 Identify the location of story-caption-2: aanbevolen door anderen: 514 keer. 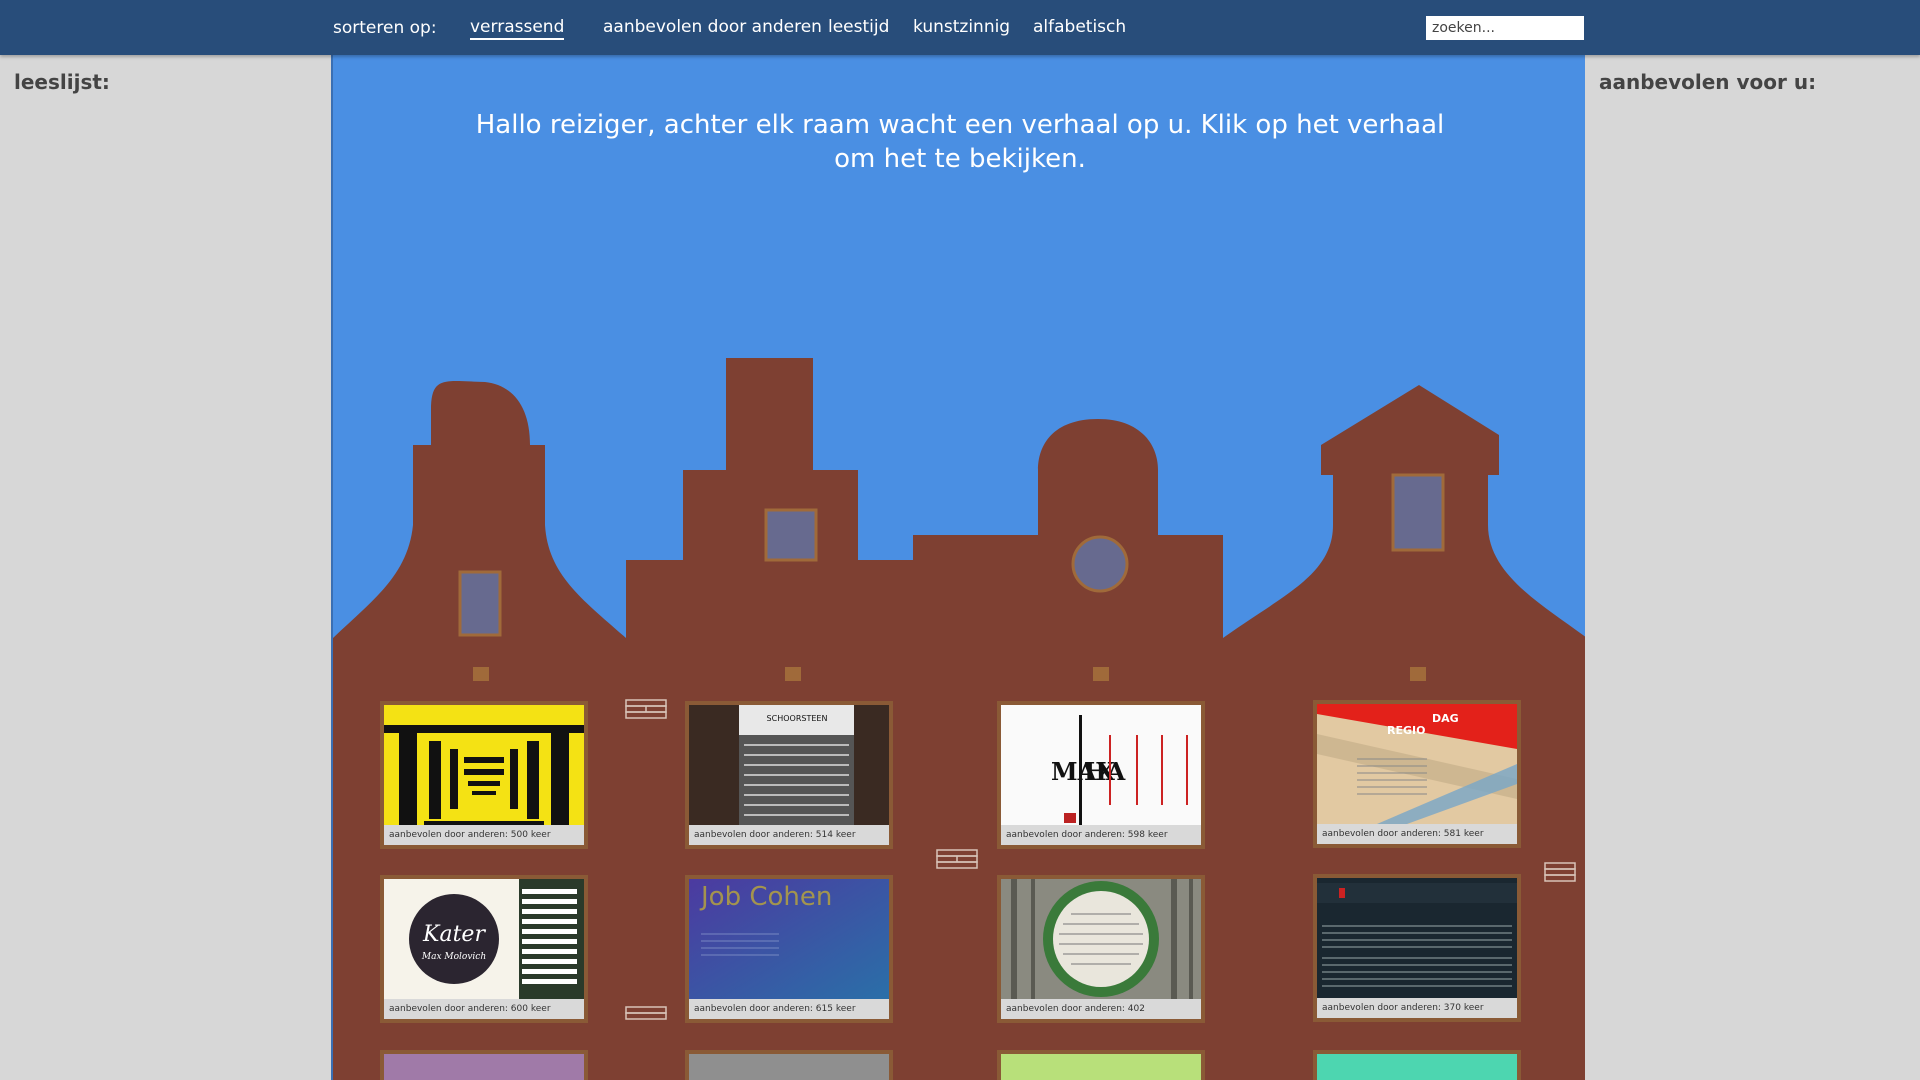
(775, 835).